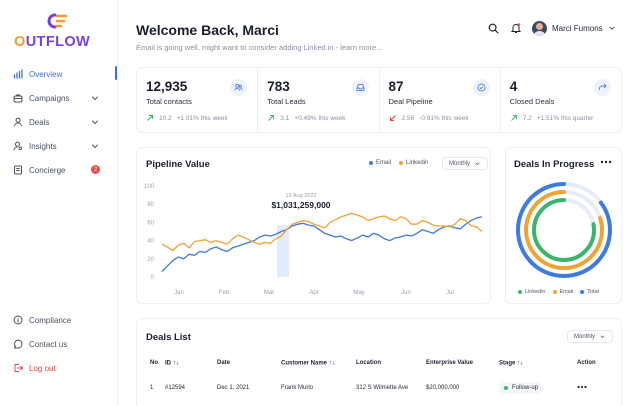 This screenshot has height=406, width=630. I want to click on sidebar-item-log-out: Log out, so click(59, 368).